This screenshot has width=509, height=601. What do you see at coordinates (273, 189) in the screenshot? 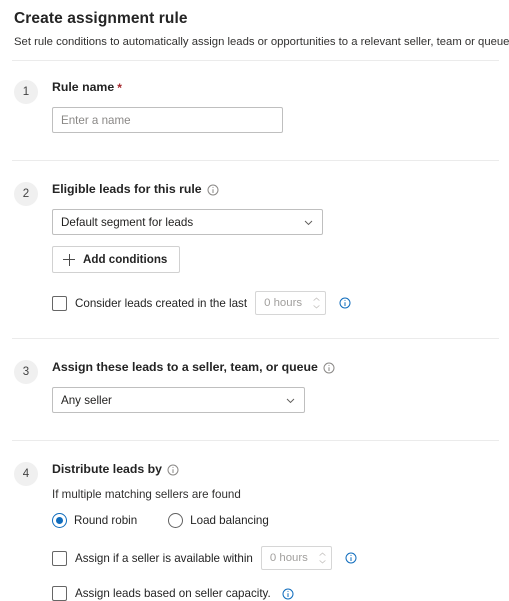
I see `section-title-eligible-leads: Eligible leads for this rule` at bounding box center [273, 189].